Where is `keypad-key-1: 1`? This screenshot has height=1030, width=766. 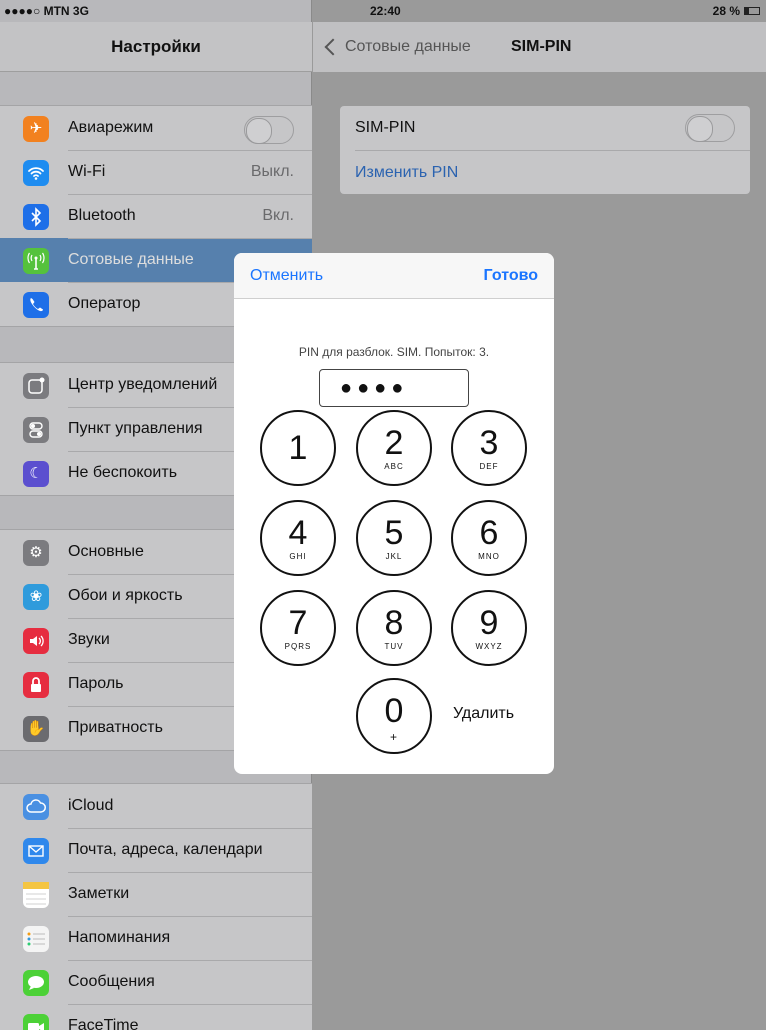
keypad-key-1: 1 is located at coordinates (298, 448).